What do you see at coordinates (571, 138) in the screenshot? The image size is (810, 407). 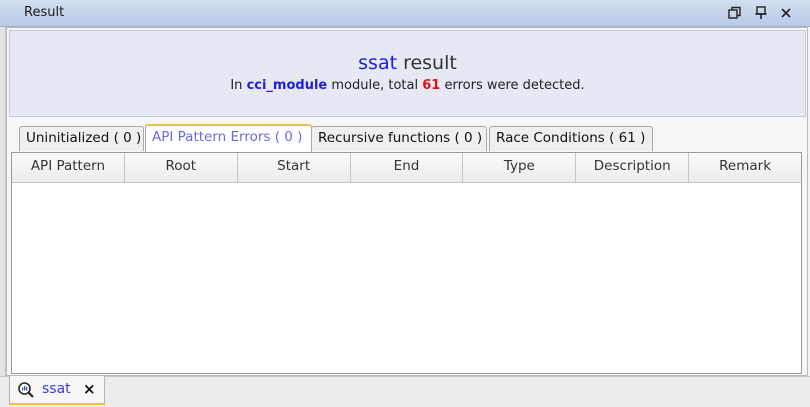 I see `tab-race-conditions: Race Conditions ( 61 )` at bounding box center [571, 138].